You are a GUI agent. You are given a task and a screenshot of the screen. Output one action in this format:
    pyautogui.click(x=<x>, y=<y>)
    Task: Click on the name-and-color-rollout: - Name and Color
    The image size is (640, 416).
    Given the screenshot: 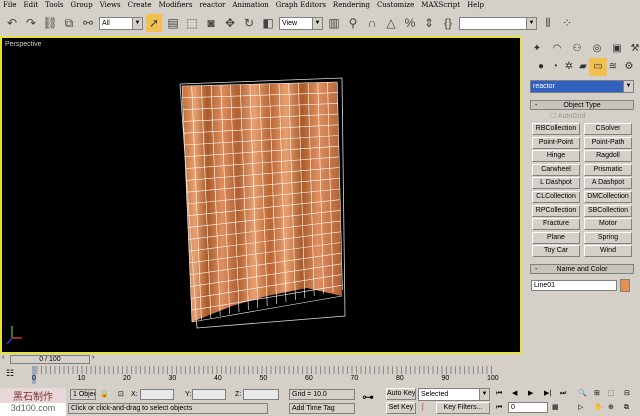 What is the action you would take?
    pyautogui.click(x=582, y=269)
    